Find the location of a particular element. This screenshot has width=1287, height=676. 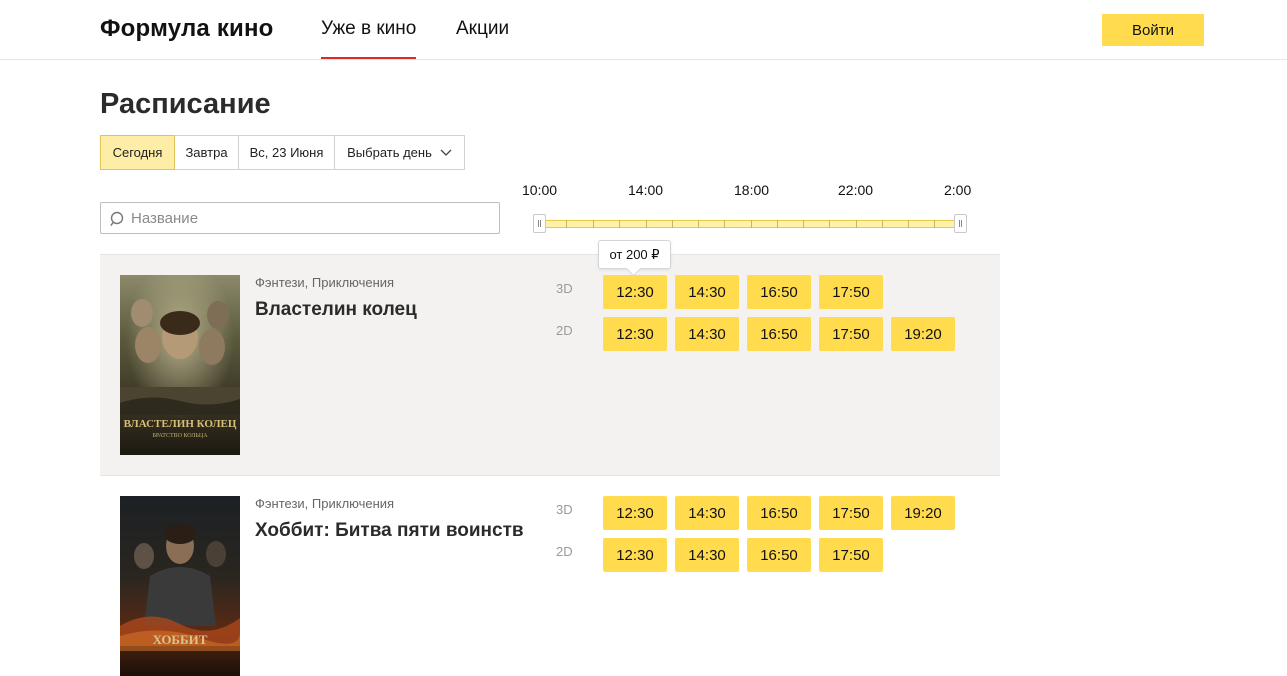

choose-day-label: Выбрать день is located at coordinates (389, 152).